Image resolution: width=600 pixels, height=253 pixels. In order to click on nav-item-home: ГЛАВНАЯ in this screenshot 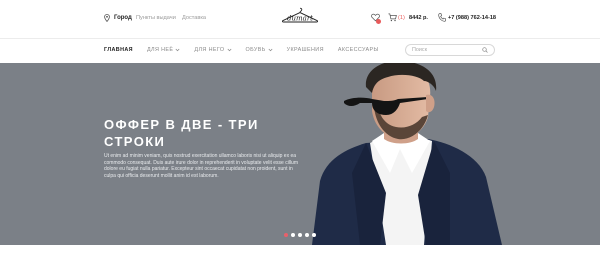, I will do `click(118, 50)`.